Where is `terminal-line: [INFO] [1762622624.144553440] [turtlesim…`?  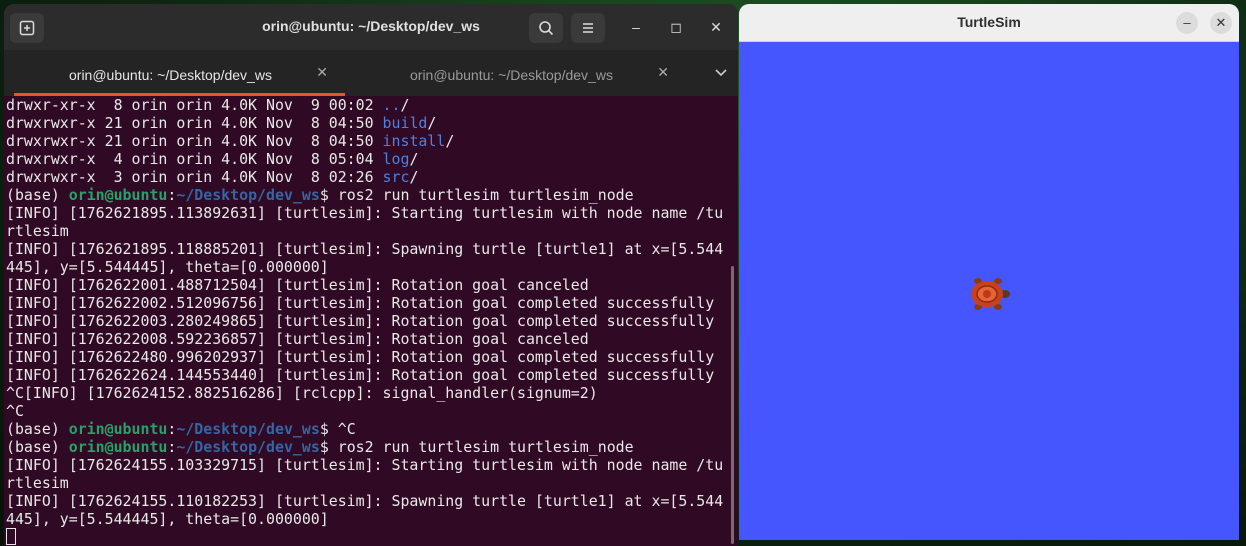 terminal-line: [INFO] [1762622624.144553440] [turtlesim… is located at coordinates (368, 375).